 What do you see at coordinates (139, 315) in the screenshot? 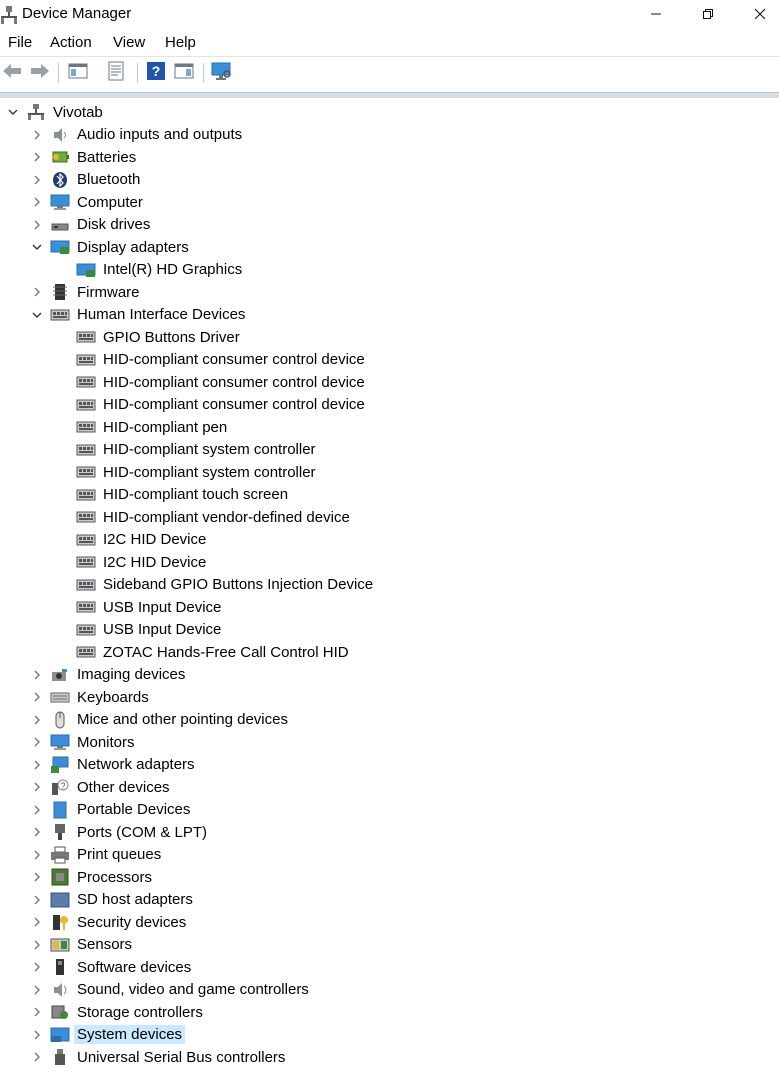
I see `tree-category: Human Interface Devices` at bounding box center [139, 315].